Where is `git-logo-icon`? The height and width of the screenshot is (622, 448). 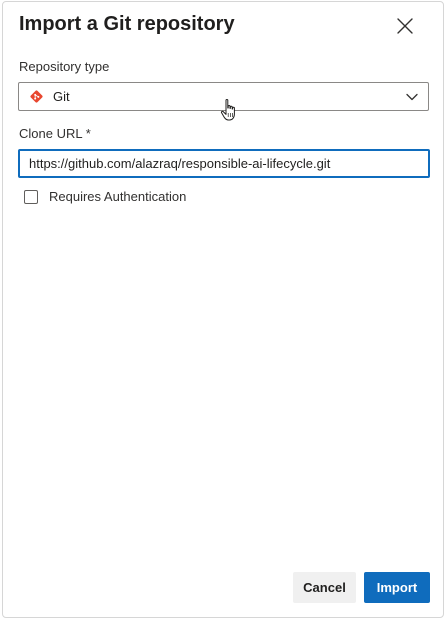 git-logo-icon is located at coordinates (36, 96).